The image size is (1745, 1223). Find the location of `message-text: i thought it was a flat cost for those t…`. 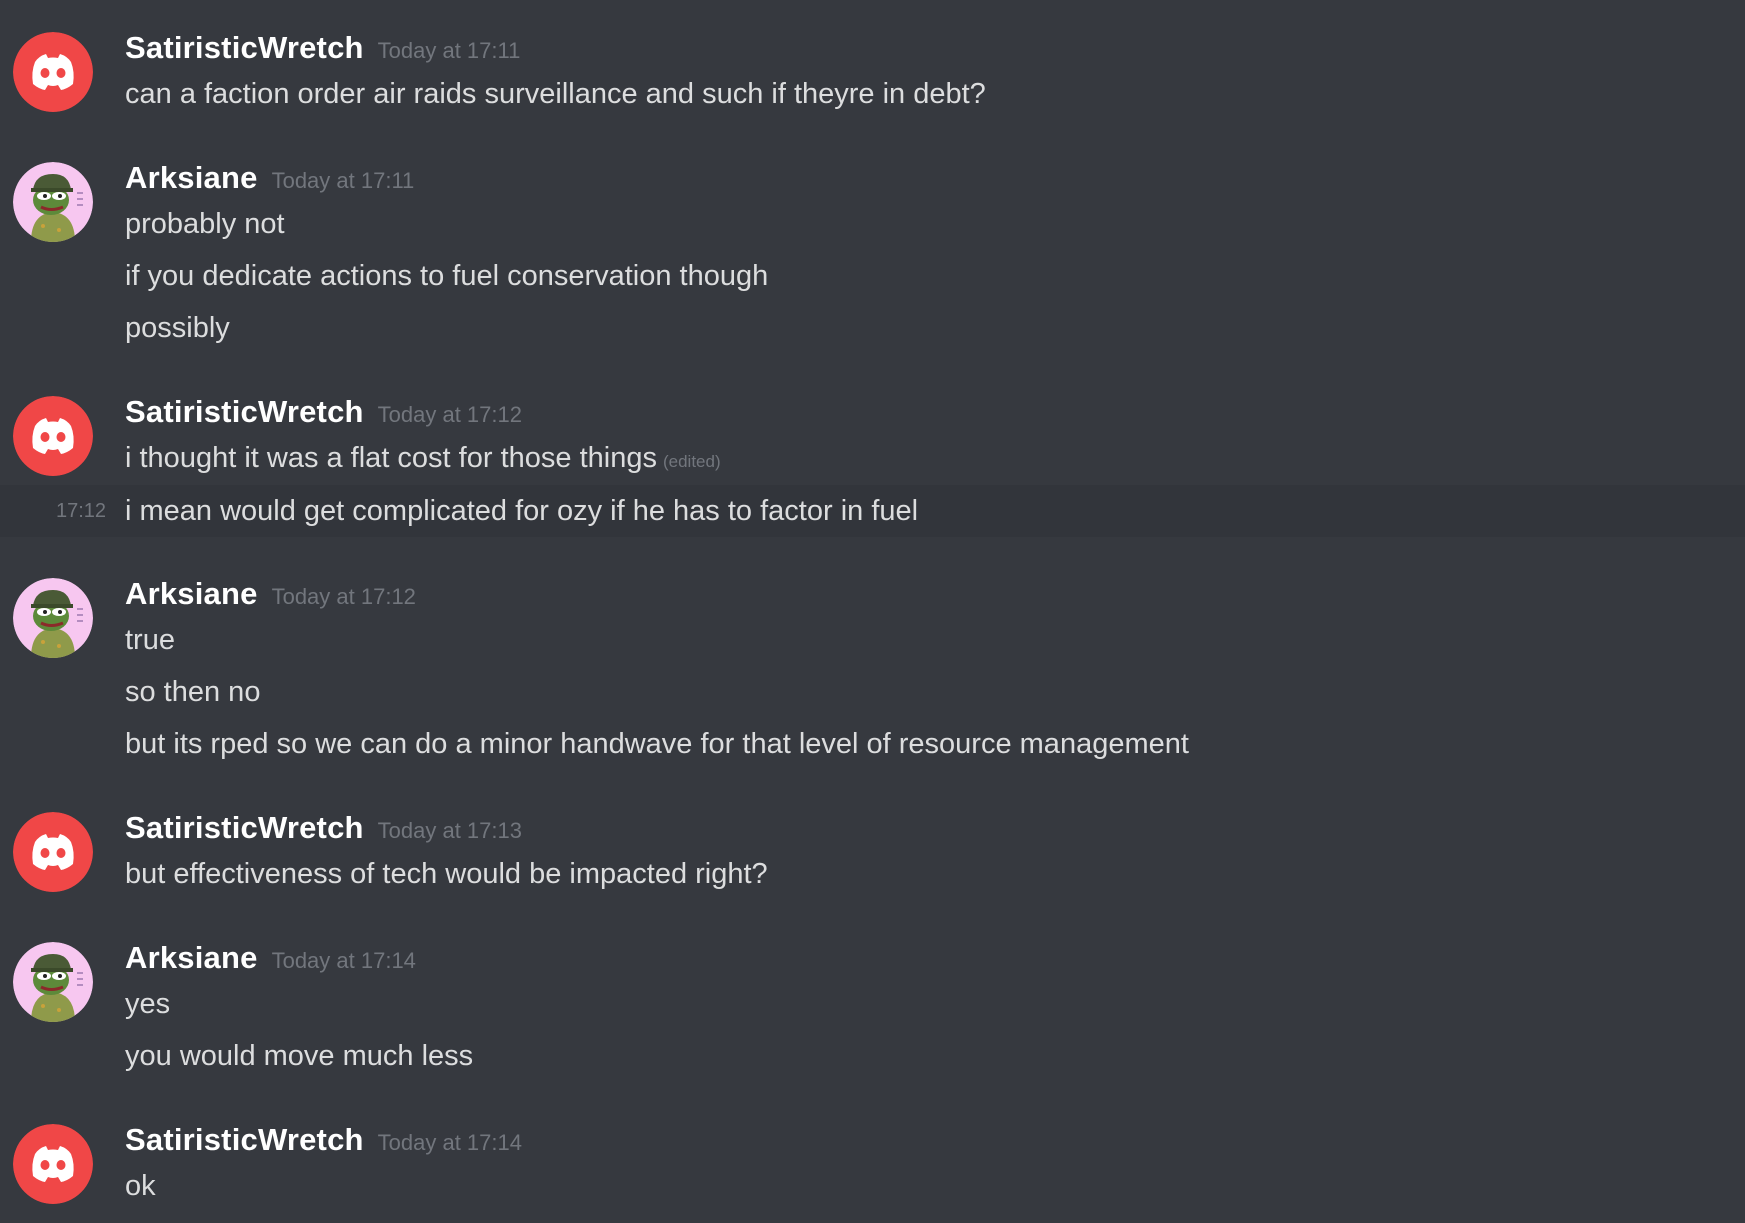

message-text: i thought it was a flat cost for those t… is located at coordinates (423, 460).